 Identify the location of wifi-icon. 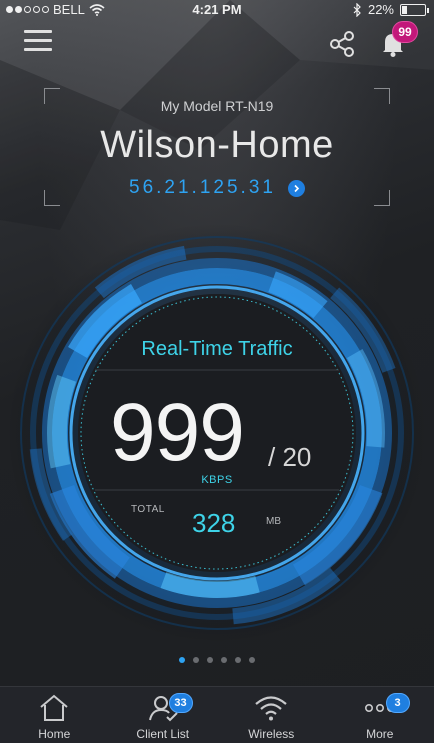
(271, 708).